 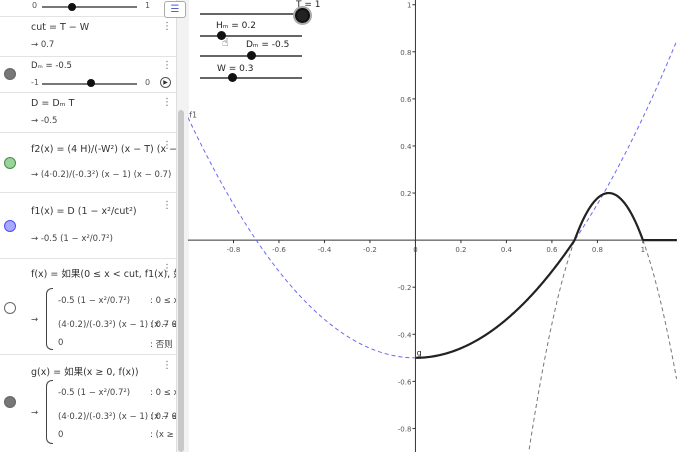 I want to click on f-case-3: 0, so click(x=61, y=343).